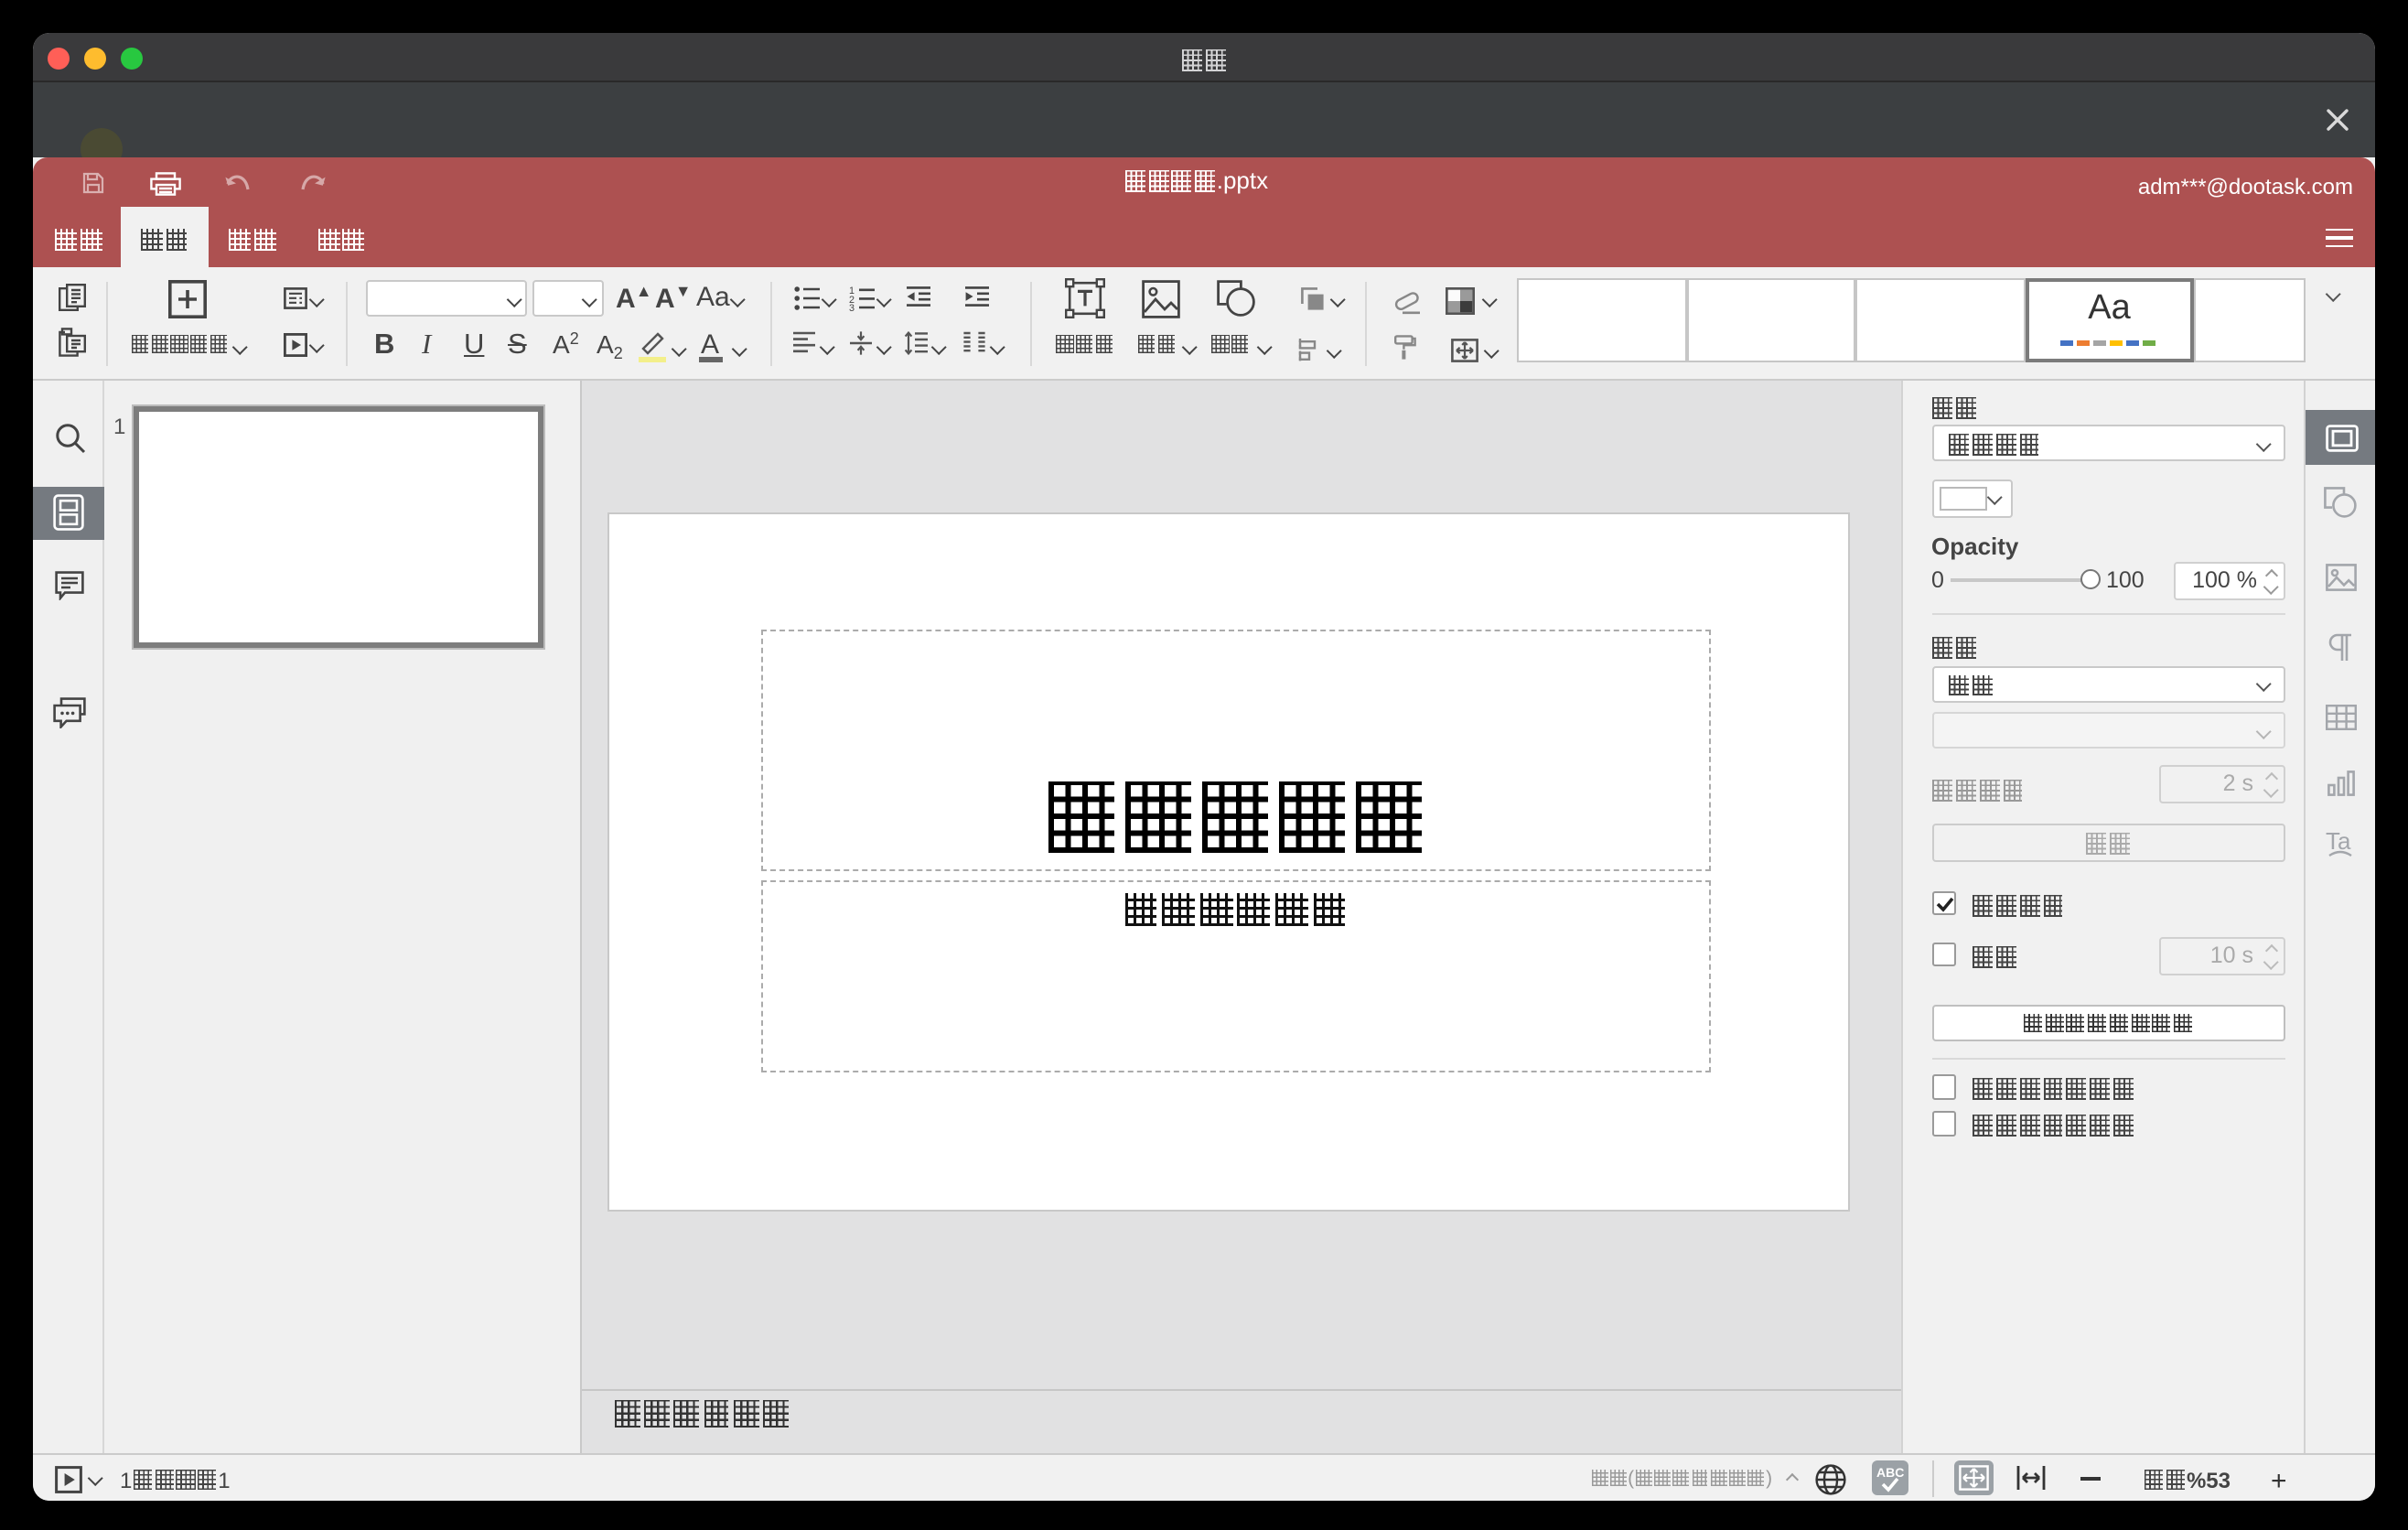 This screenshot has height=1530, width=2408. What do you see at coordinates (2338, 842) in the screenshot?
I see `svg-text: Ta` at bounding box center [2338, 842].